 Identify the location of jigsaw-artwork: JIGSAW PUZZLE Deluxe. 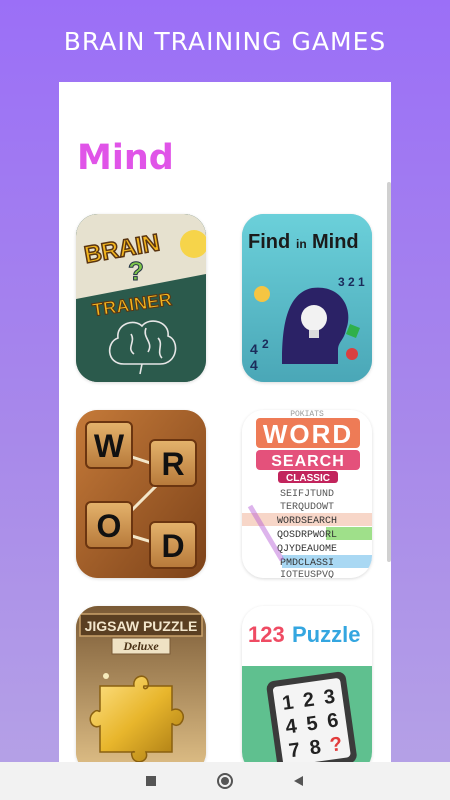
(141, 684).